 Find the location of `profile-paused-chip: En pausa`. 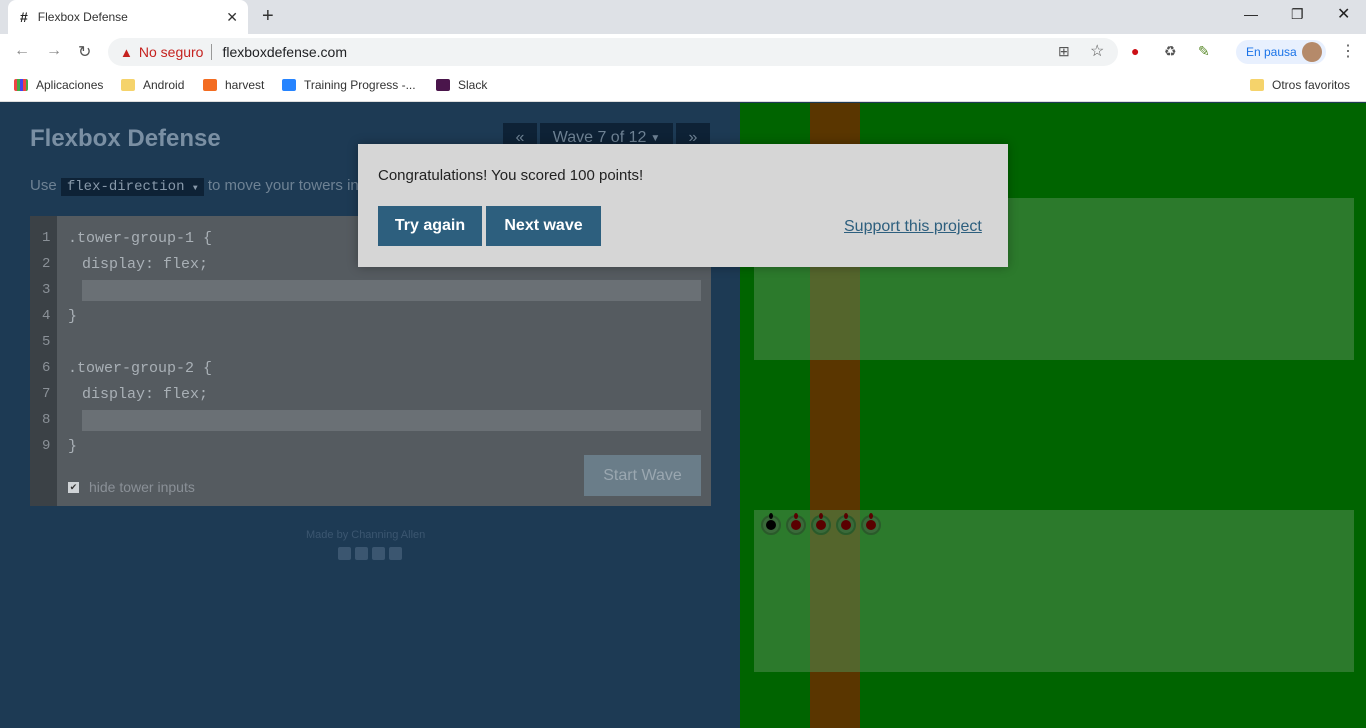

profile-paused-chip: En pausa is located at coordinates (1281, 52).